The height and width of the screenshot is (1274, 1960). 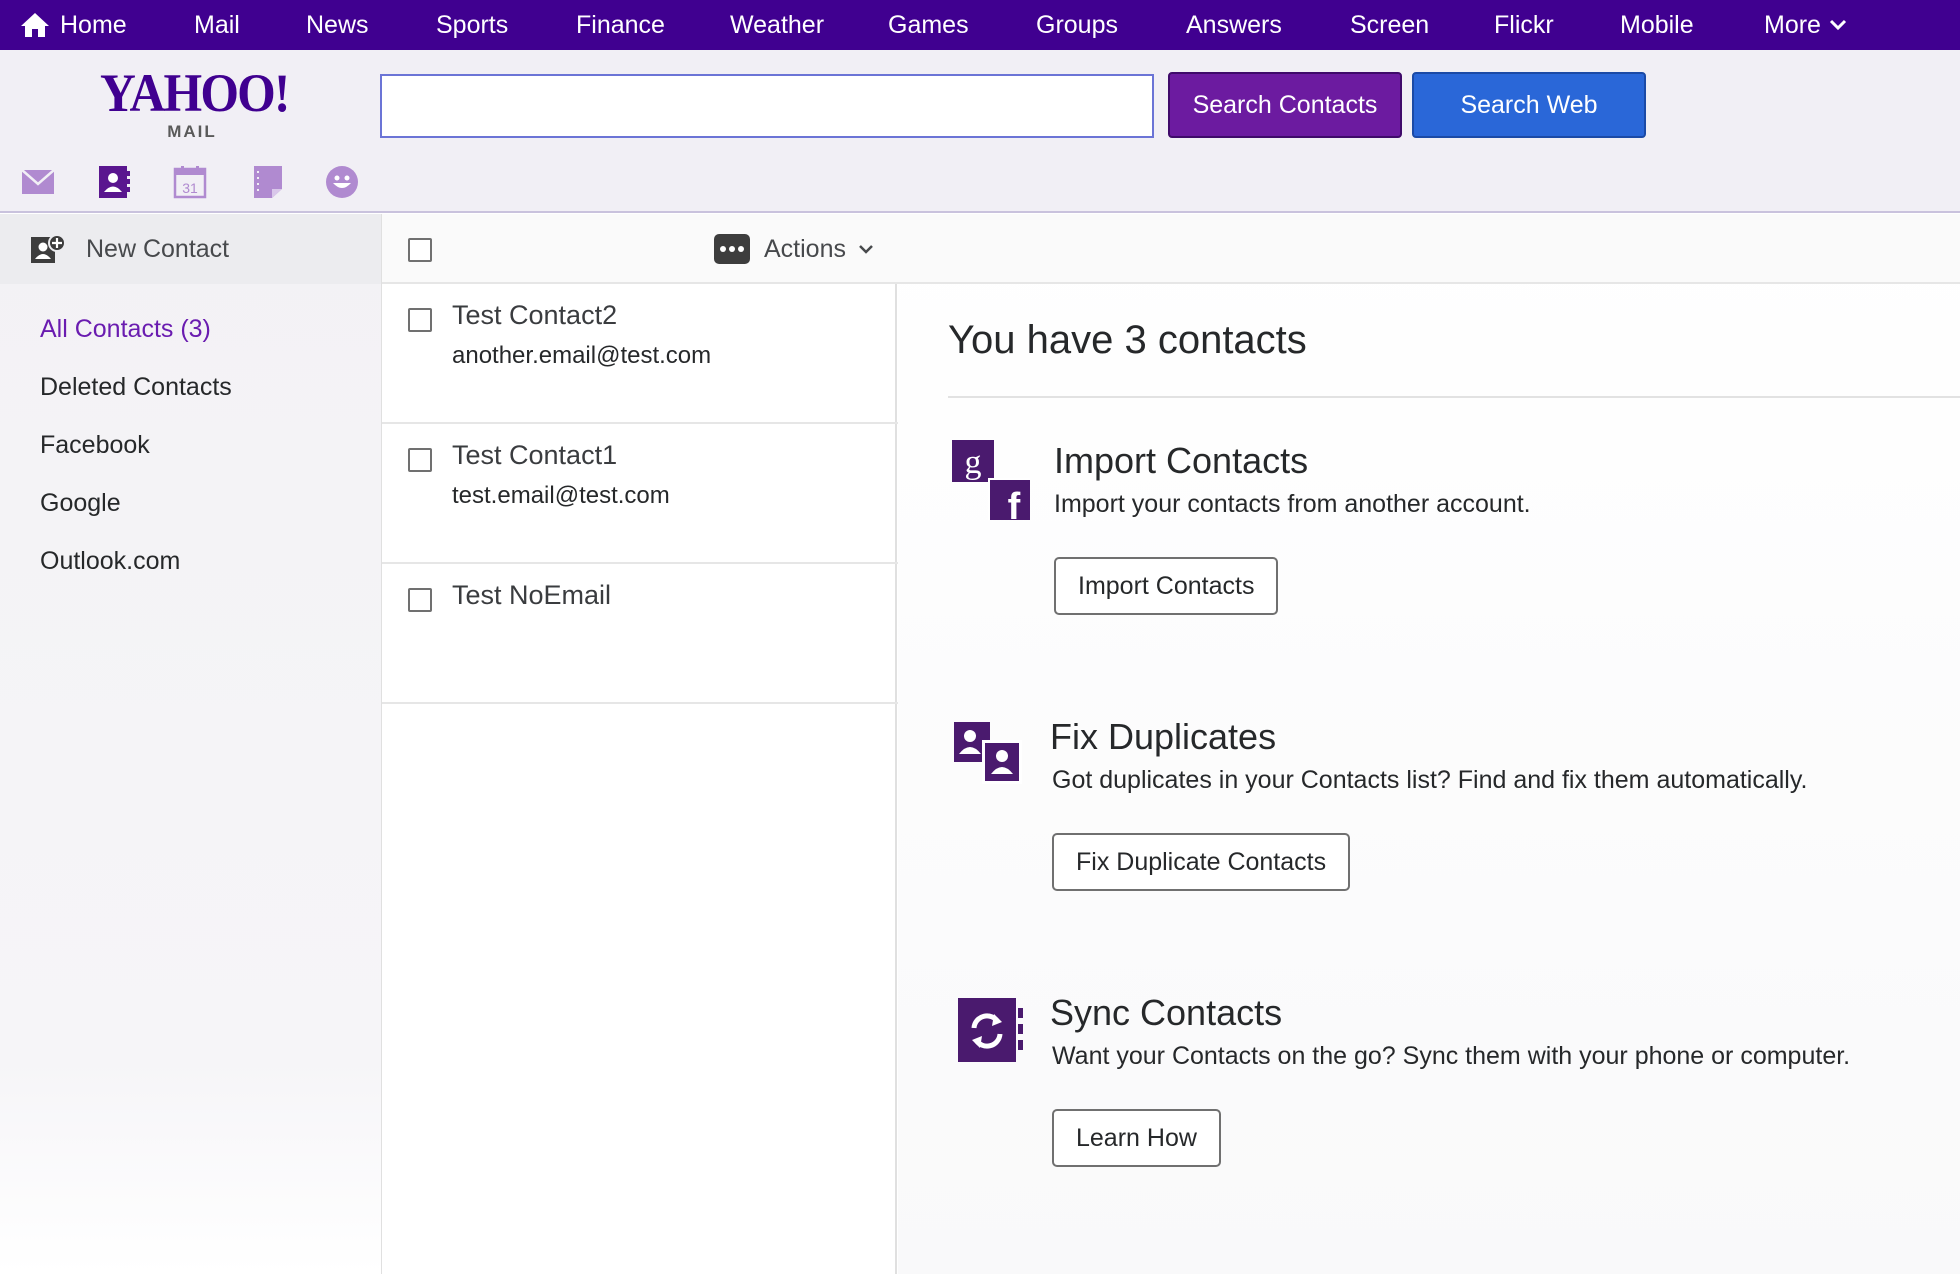 What do you see at coordinates (136, 387) in the screenshot?
I see `sidebar-item-deleted-contacts: Deleted Contacts` at bounding box center [136, 387].